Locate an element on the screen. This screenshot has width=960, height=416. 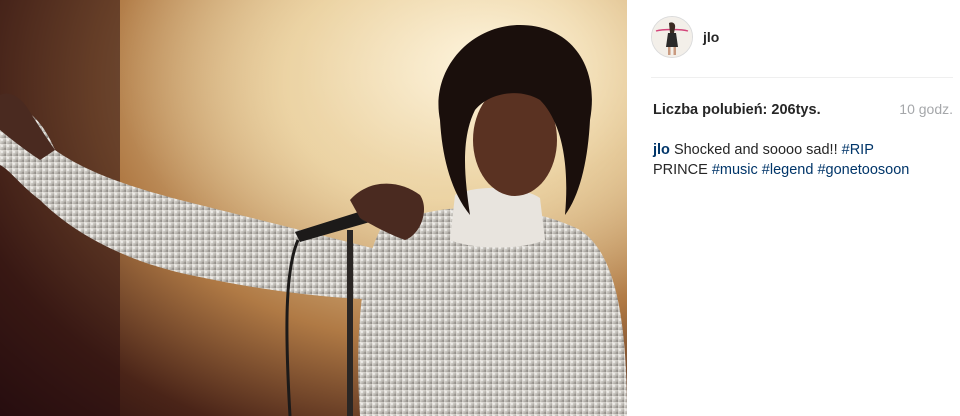
avatar-image is located at coordinates (672, 37).